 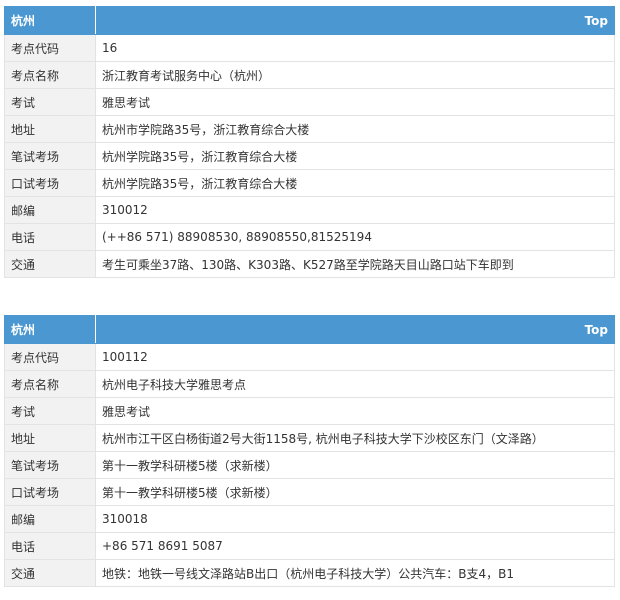 I want to click on table-row: 口试考场 第十一教学科研楼5楼（求新楼）, so click(x=309, y=492).